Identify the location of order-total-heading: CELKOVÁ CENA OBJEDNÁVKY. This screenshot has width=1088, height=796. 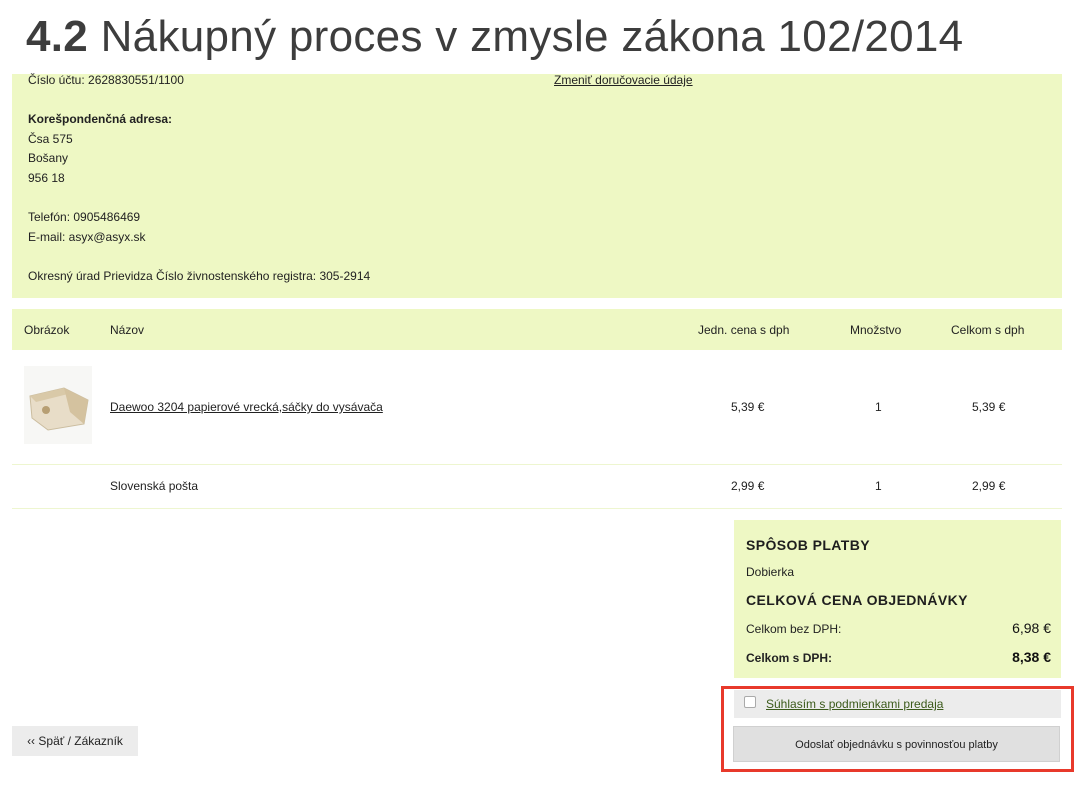
(857, 600).